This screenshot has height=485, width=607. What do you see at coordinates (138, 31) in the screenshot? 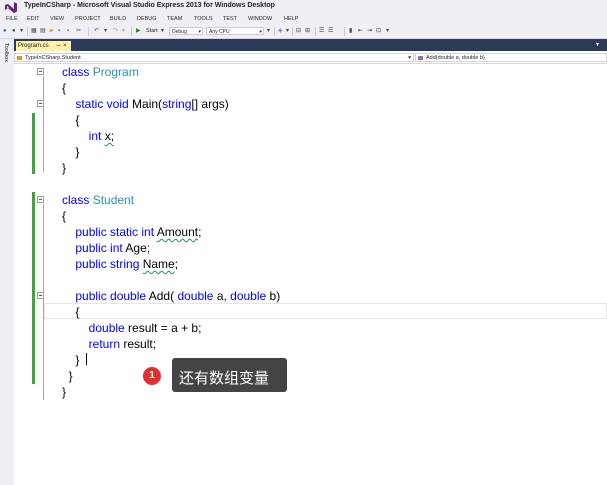
I see `start-icon: ▶` at bounding box center [138, 31].